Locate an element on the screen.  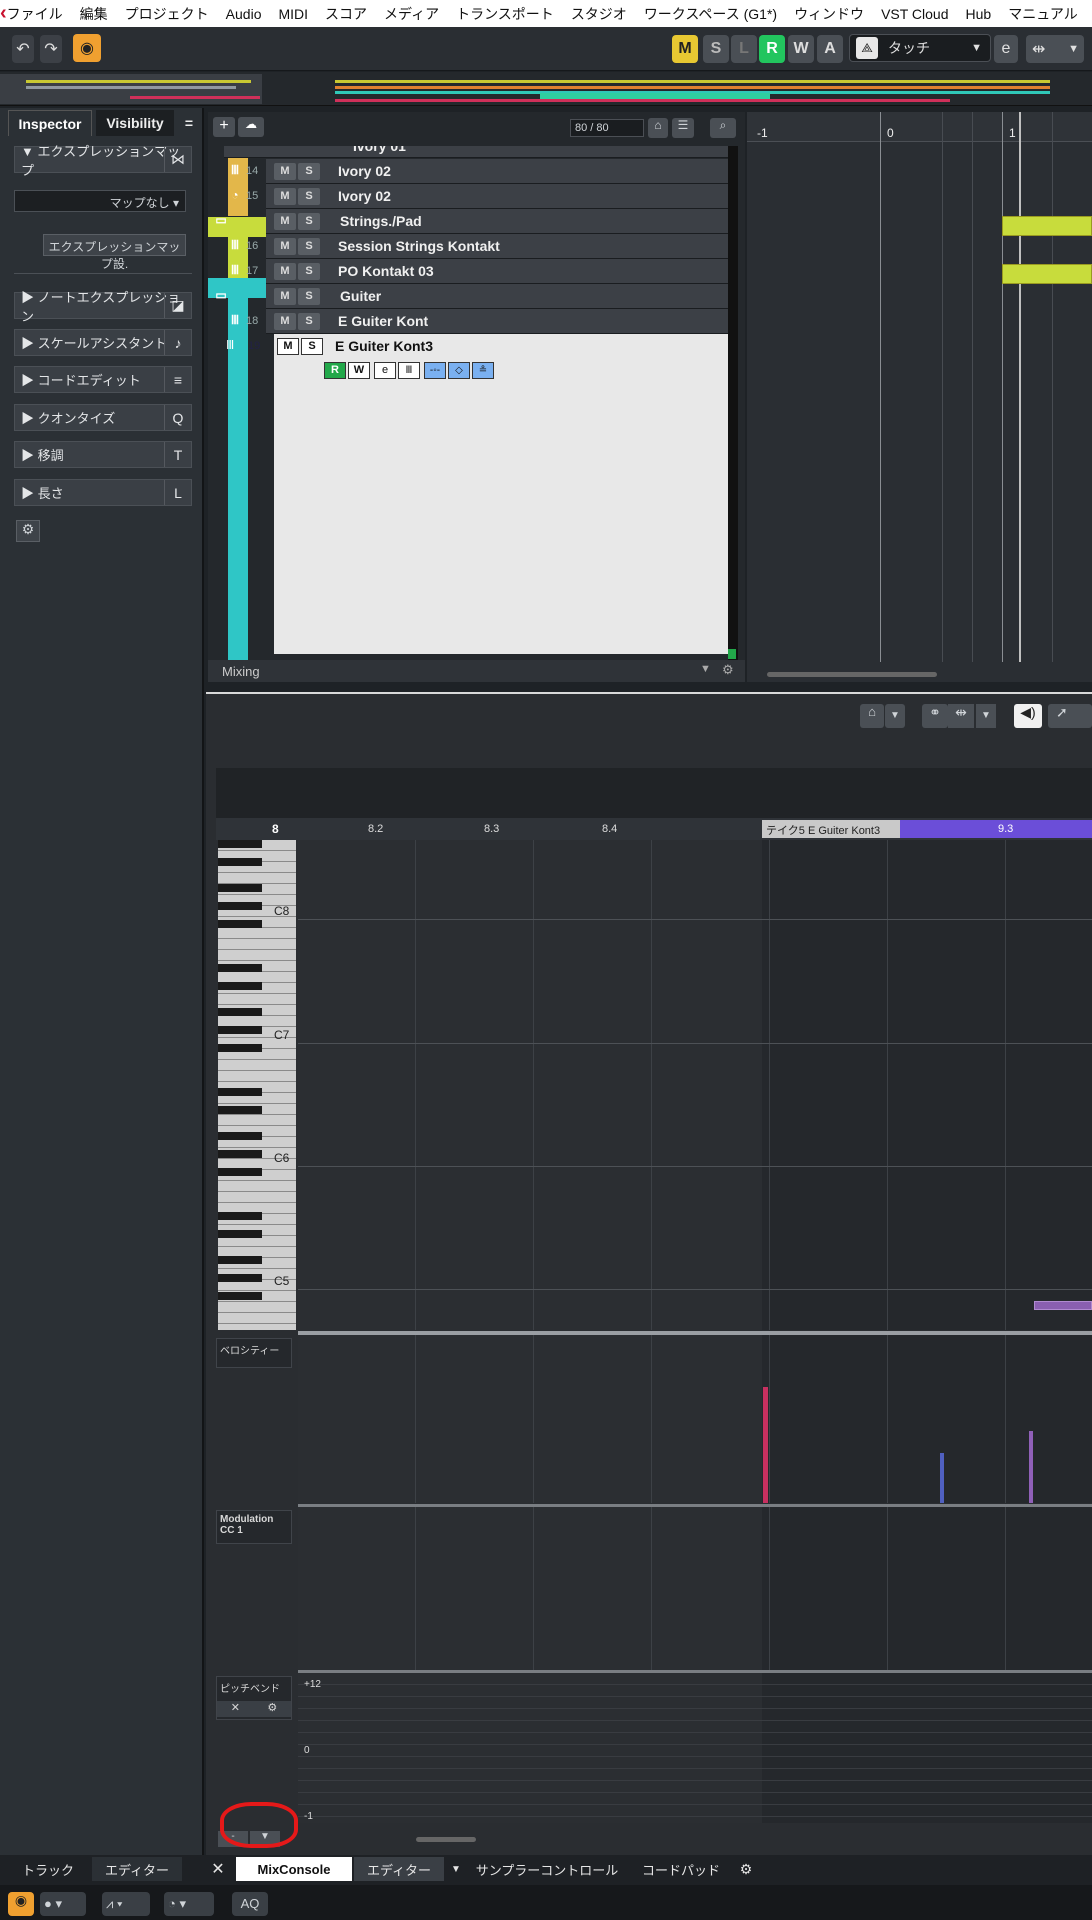
track-row: Ⅲ 16 M S Session Strings Kontakt is located at coordinates (483, 246).